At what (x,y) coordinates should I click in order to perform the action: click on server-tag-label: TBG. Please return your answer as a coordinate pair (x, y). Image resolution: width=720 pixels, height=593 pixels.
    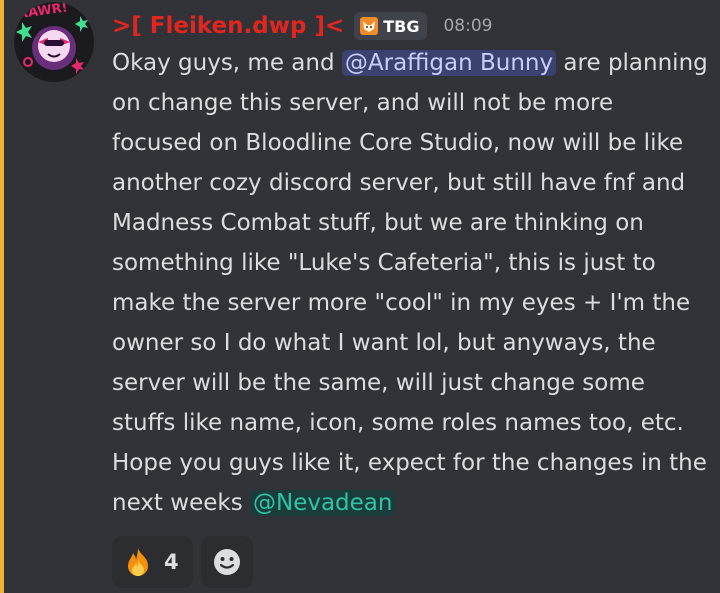
    Looking at the image, I should click on (401, 26).